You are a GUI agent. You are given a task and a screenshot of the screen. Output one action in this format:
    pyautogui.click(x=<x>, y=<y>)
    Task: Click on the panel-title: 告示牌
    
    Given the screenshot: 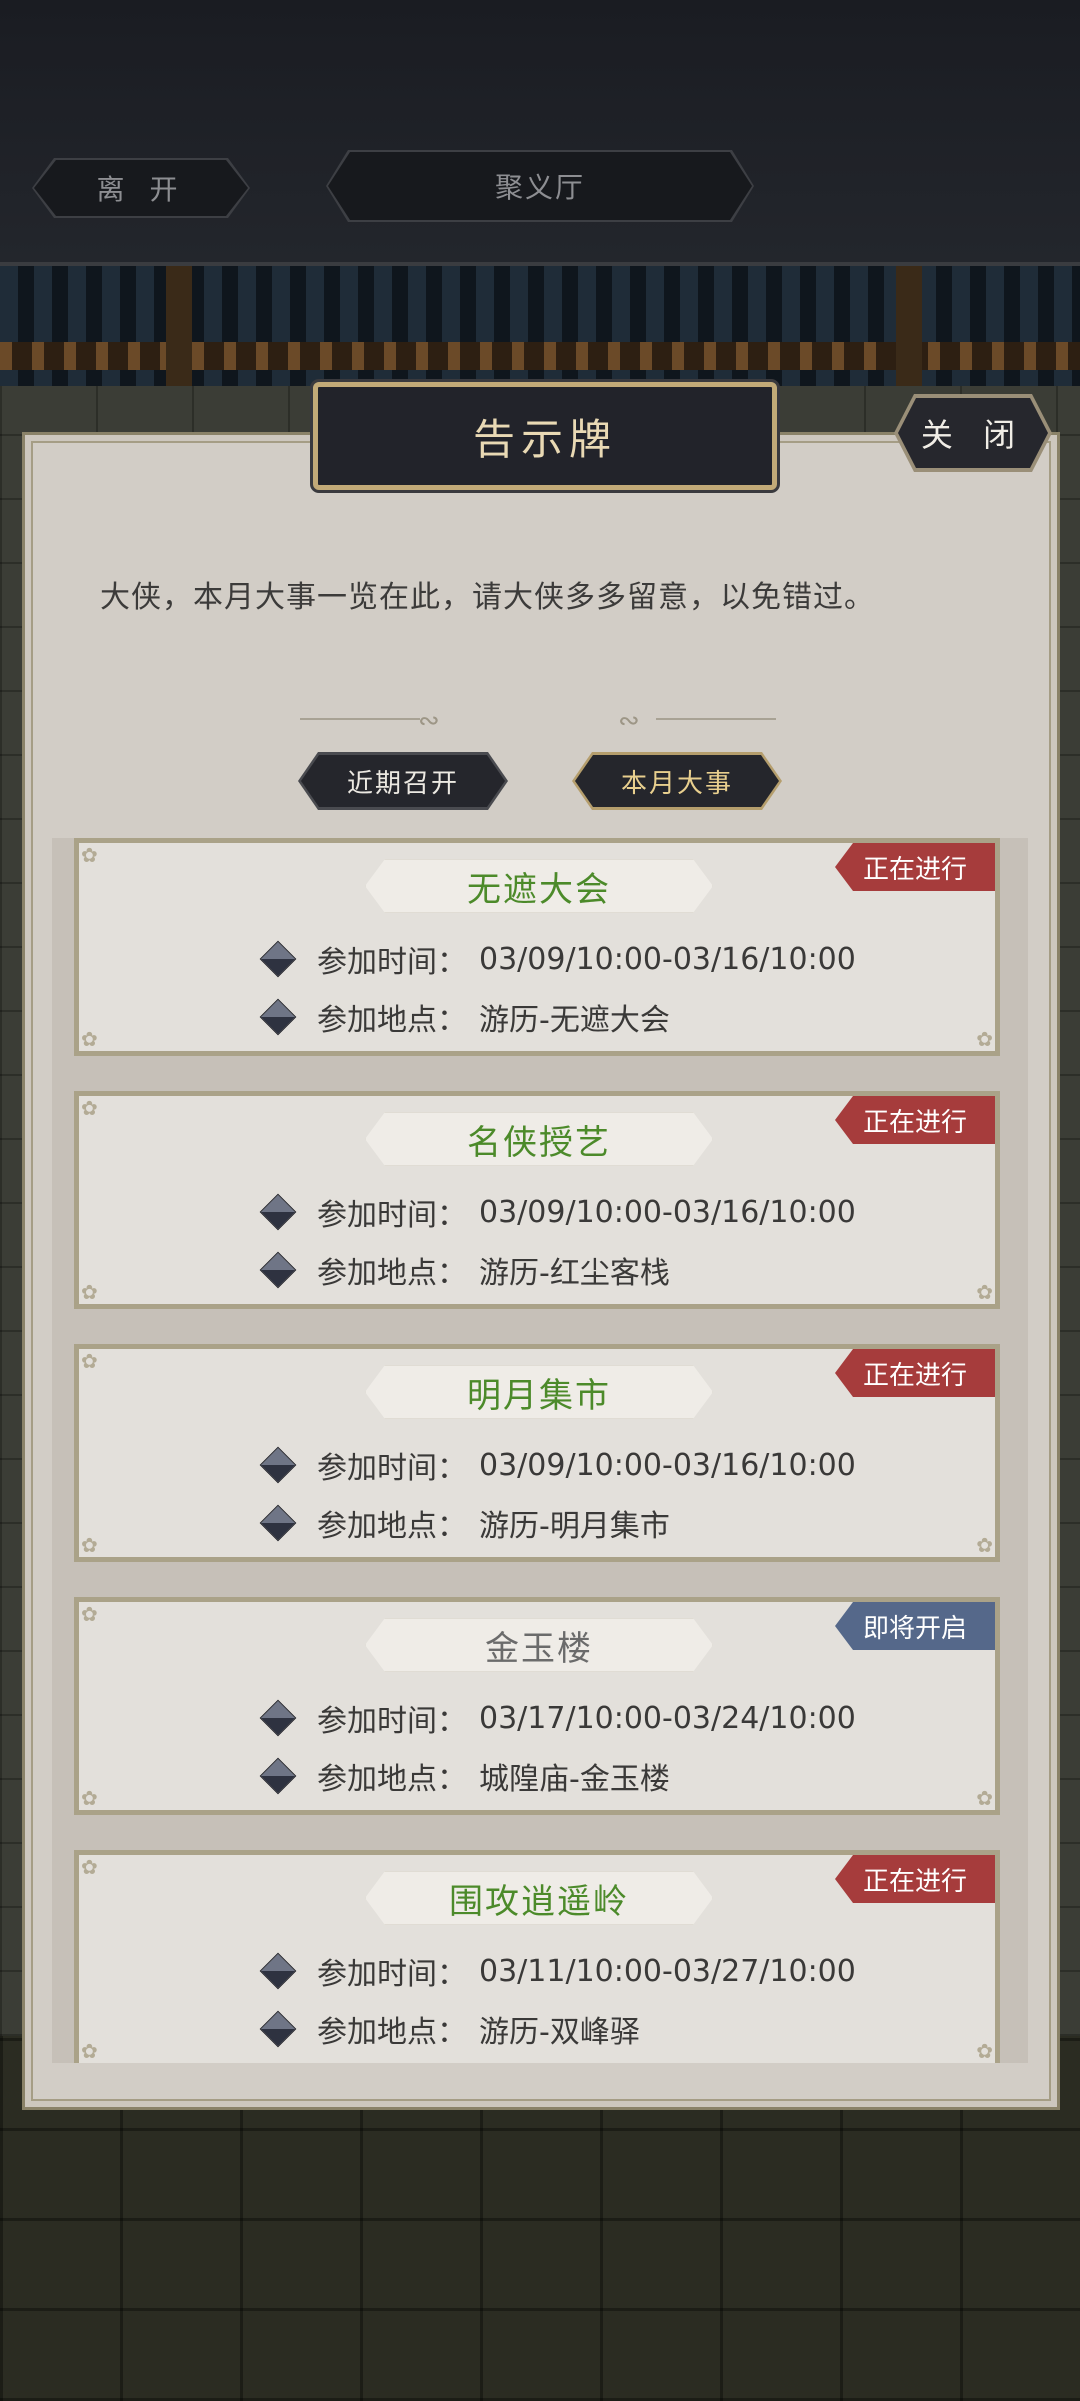 What is the action you would take?
    pyautogui.click(x=545, y=436)
    